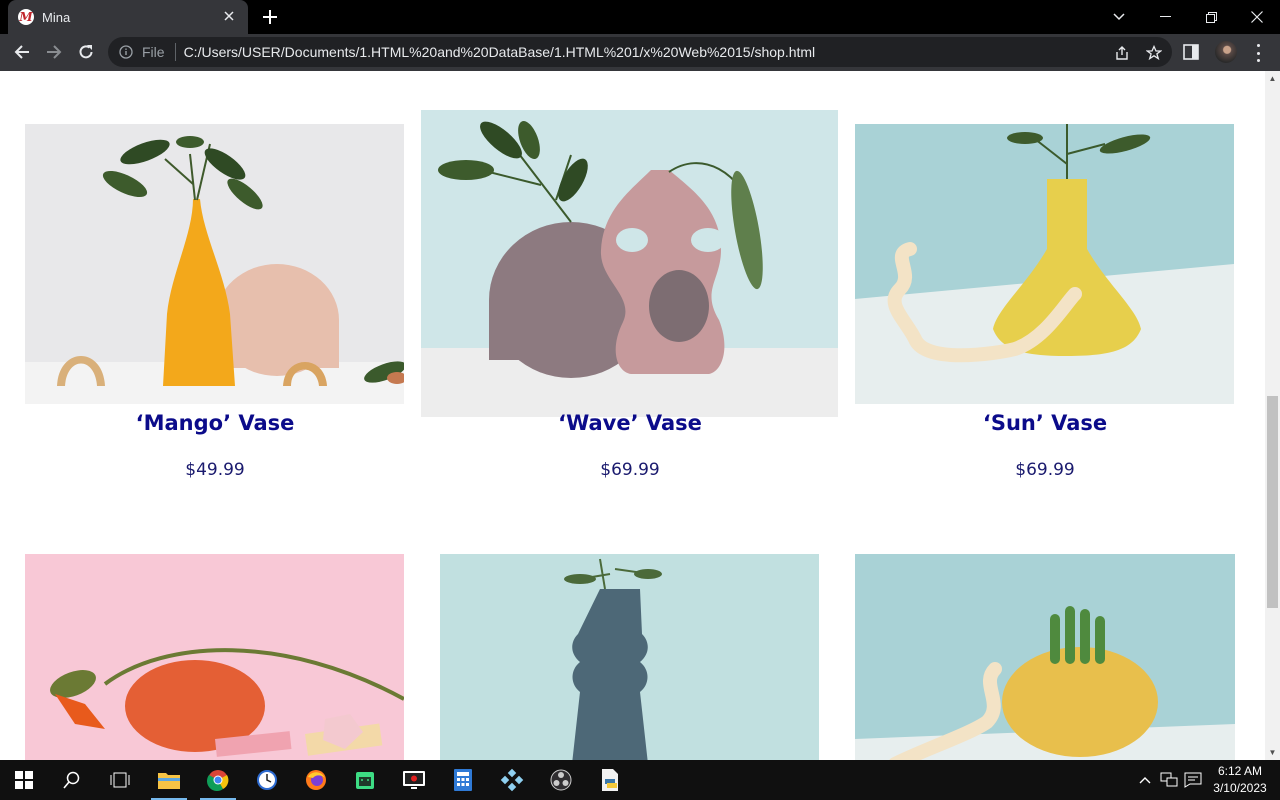 Image resolution: width=1280 pixels, height=800 pixels. I want to click on omnibox-divider, so click(175, 52).